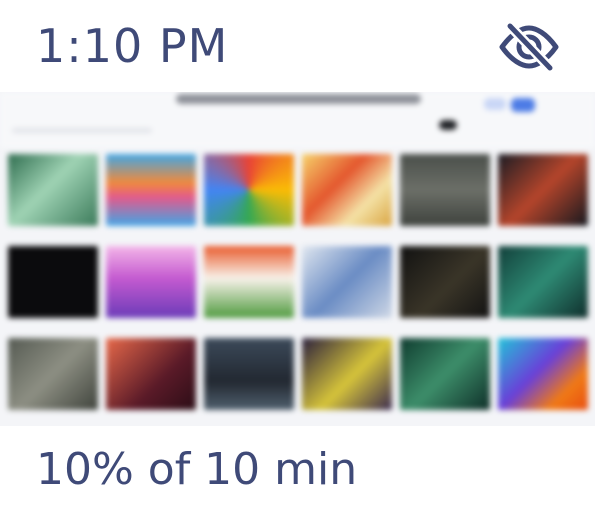 The width and height of the screenshot is (595, 512). I want to click on preview-search-bar, so click(298, 99).